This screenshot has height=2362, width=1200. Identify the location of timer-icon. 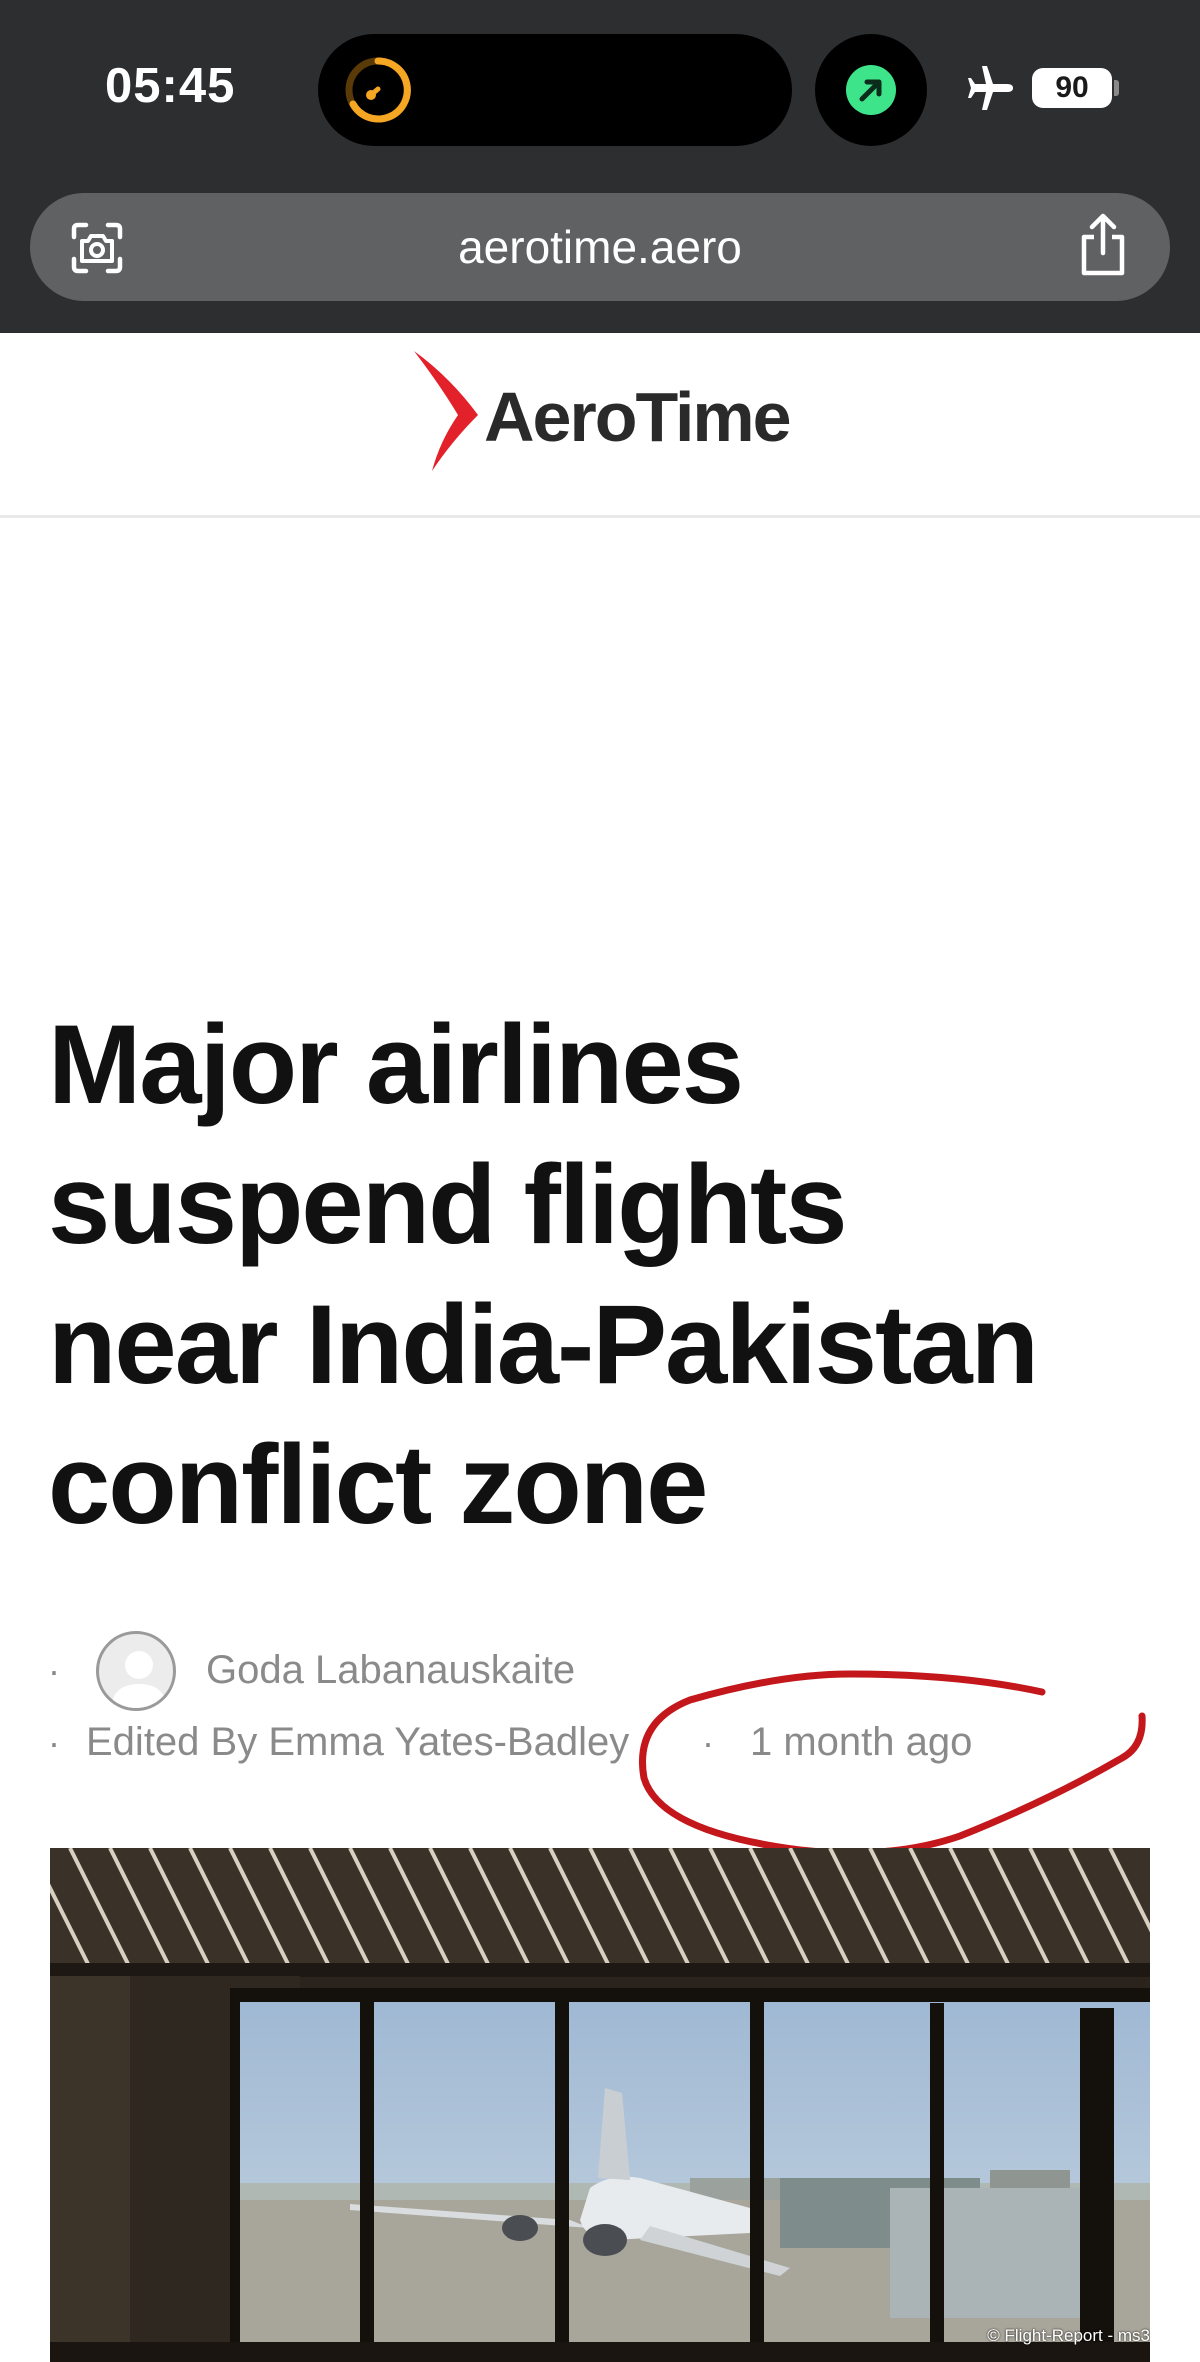
(378, 90).